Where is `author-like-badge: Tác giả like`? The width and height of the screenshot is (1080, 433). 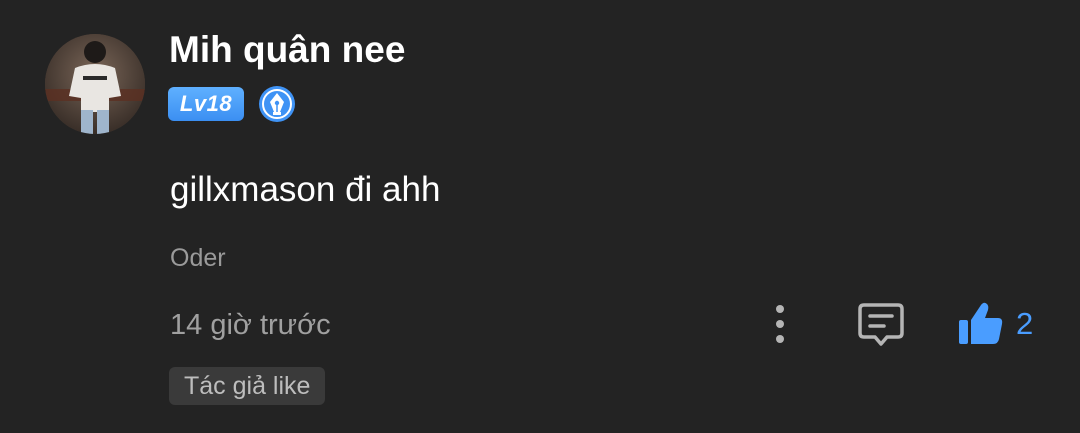
author-like-badge: Tác giả like is located at coordinates (247, 386).